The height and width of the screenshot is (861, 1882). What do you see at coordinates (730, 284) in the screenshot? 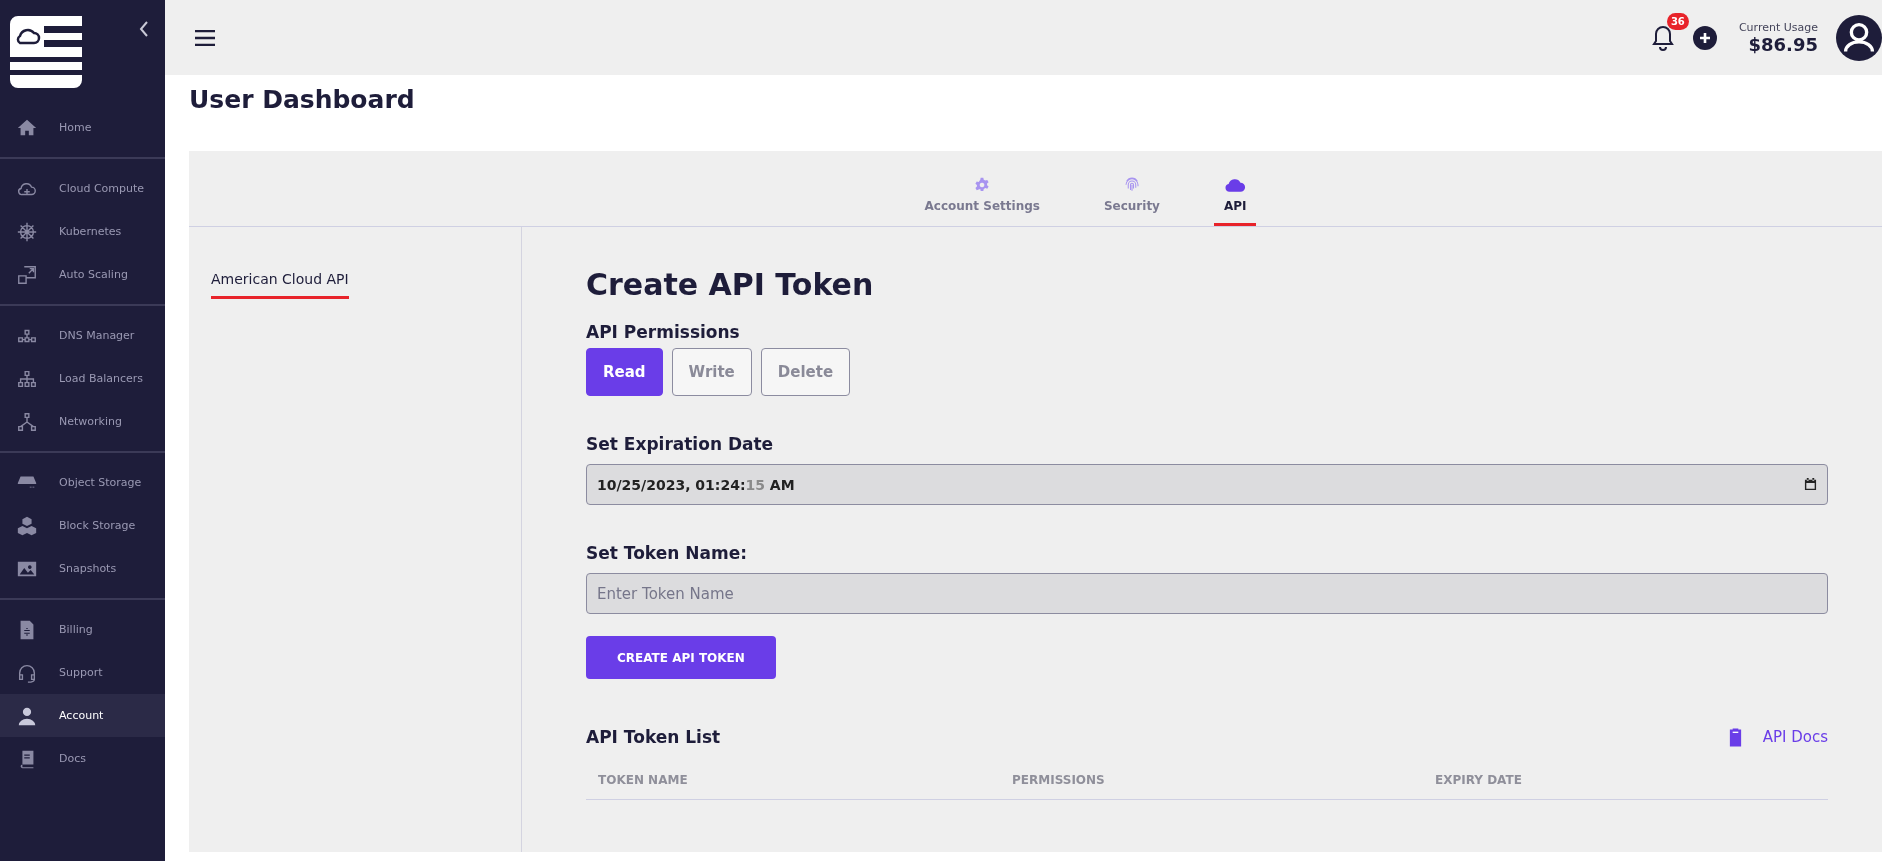
I see `form-title: Create API Token` at bounding box center [730, 284].